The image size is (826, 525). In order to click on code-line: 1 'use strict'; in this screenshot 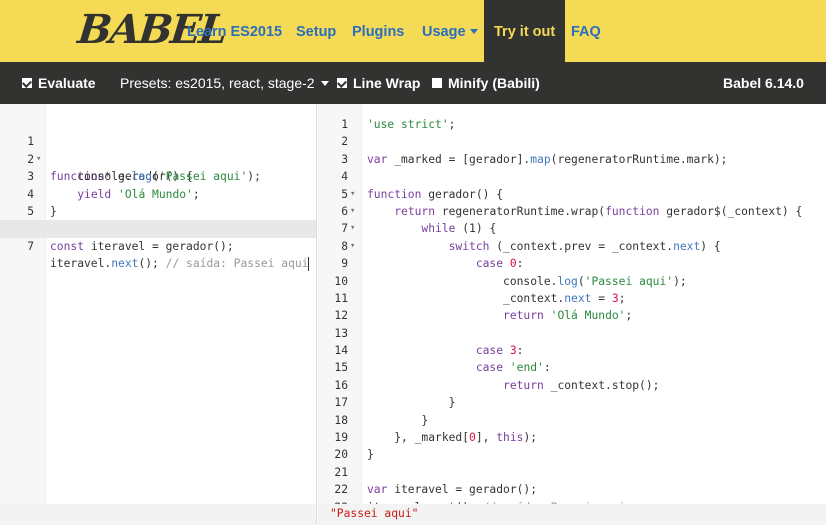, I will do `click(572, 124)`.